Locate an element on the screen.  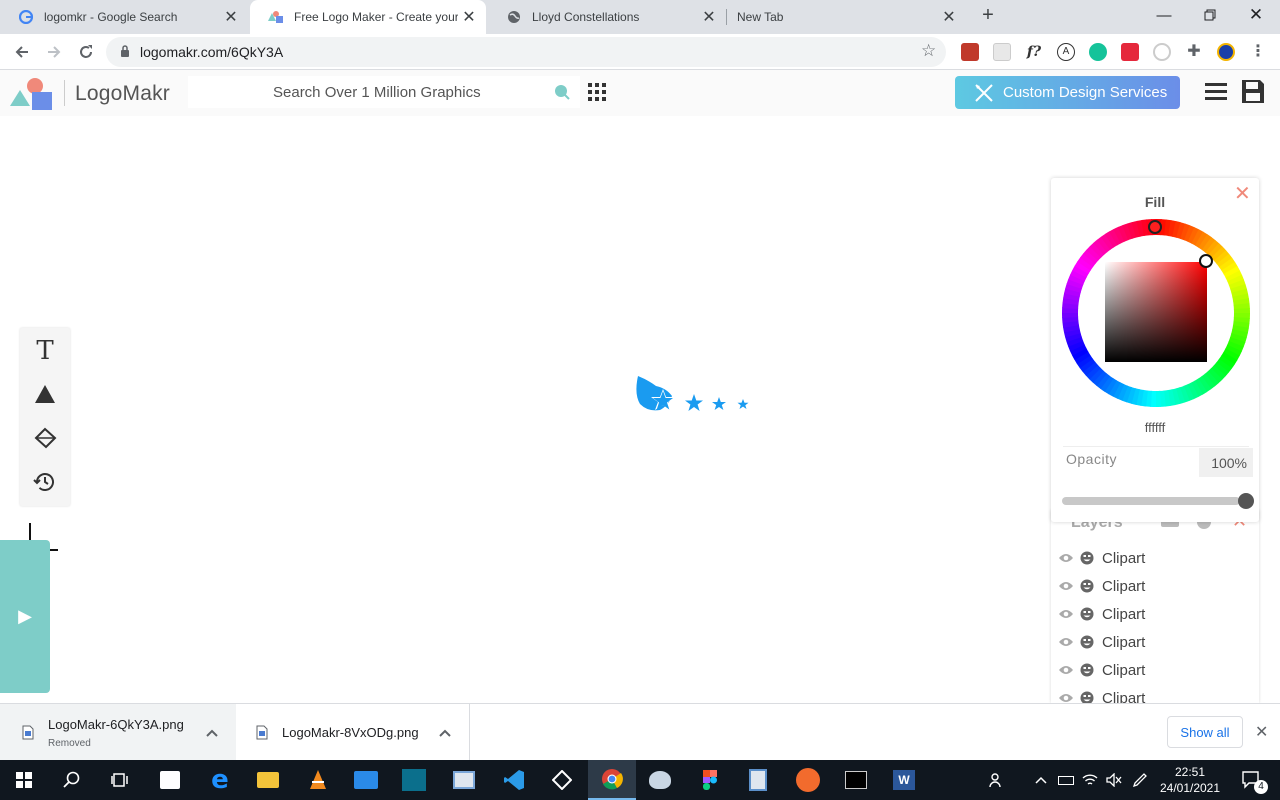
close-downloads-icon: ✕ is located at coordinates (1261, 732).